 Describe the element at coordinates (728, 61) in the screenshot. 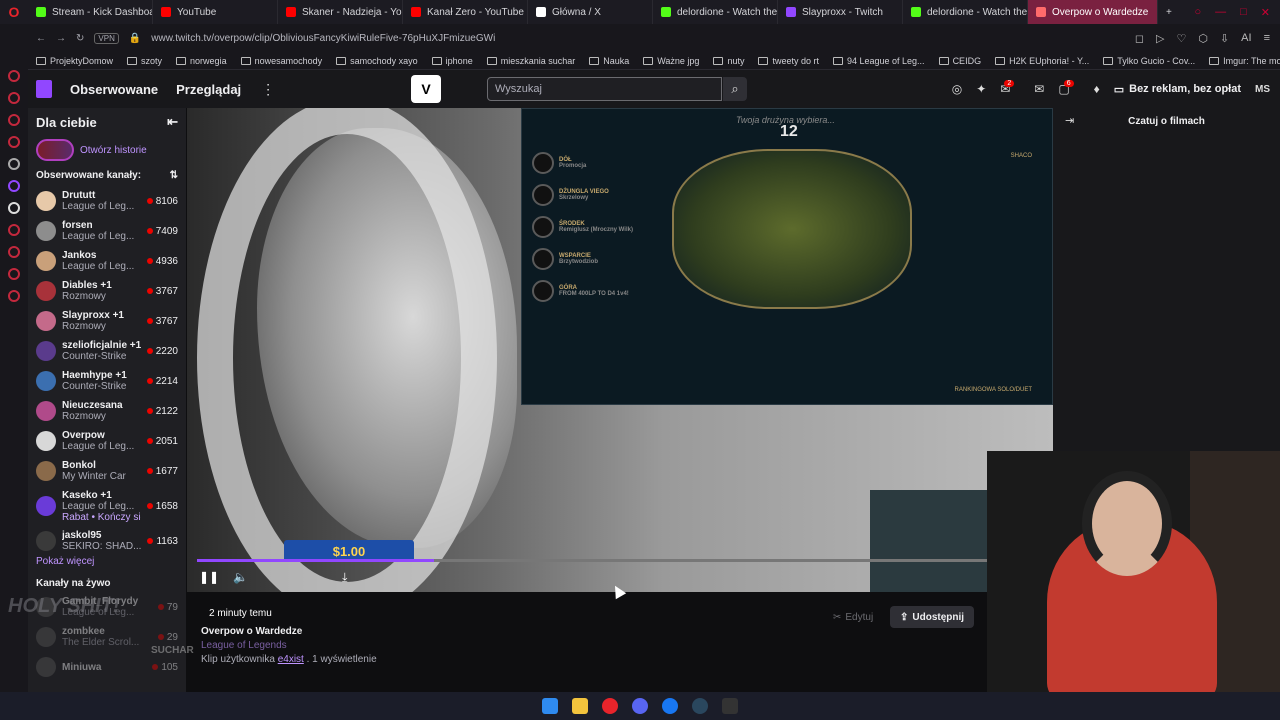

I see `bookmark-item: nuty` at that location.